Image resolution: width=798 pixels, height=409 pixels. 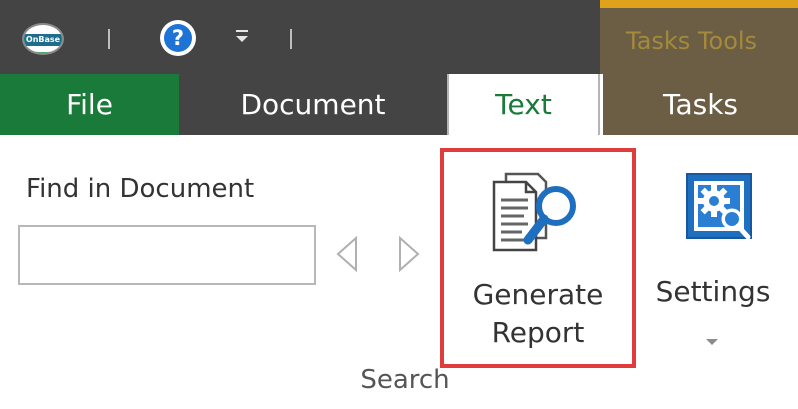 I want to click on next-arrow-icon, so click(x=409, y=254).